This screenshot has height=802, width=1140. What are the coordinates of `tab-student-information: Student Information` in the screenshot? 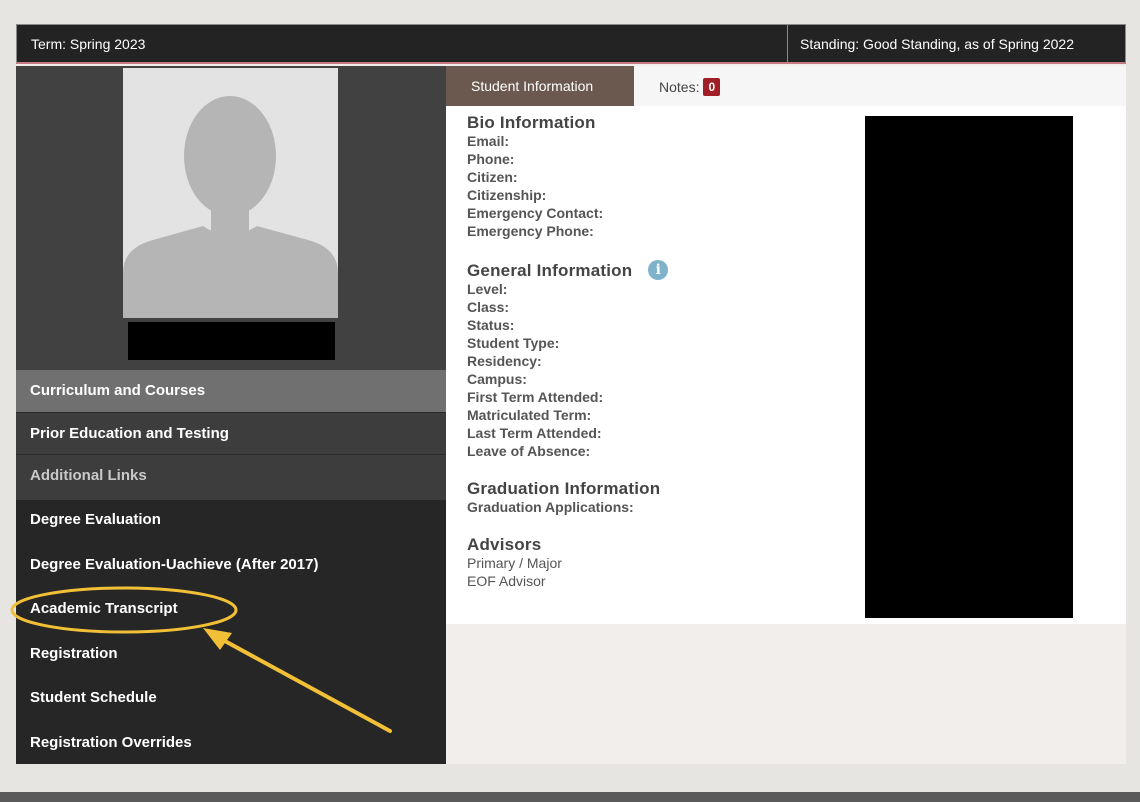 It's located at (540, 86).